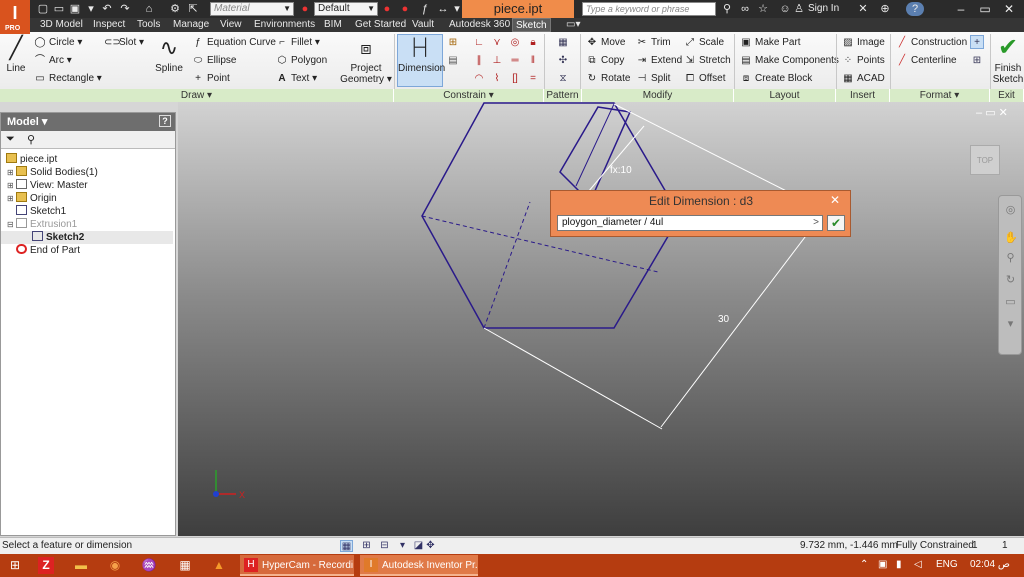  I want to click on tray-app-icon: ▣, so click(882, 564).